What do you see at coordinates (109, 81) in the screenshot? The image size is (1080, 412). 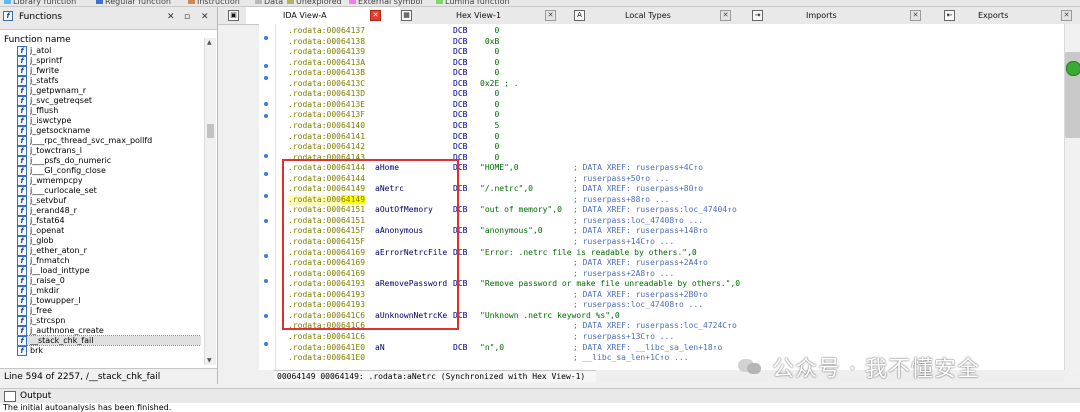 I see `function-list-item: f j_statfs` at bounding box center [109, 81].